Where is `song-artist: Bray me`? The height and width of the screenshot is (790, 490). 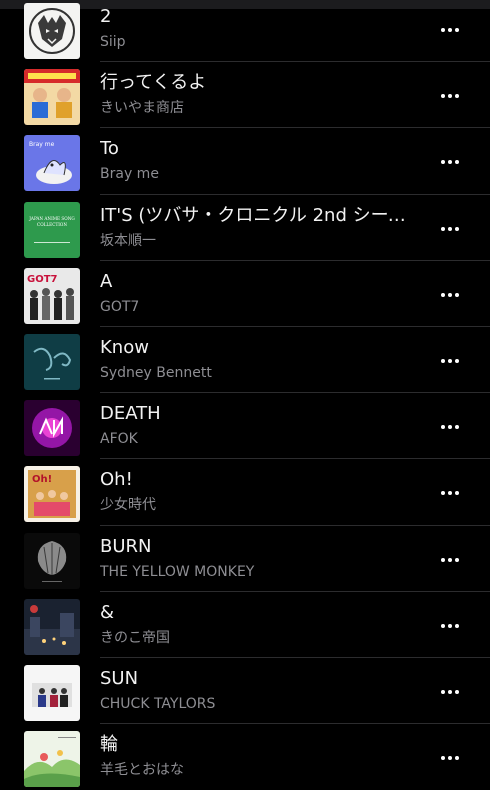
song-artist: Bray me is located at coordinates (129, 174).